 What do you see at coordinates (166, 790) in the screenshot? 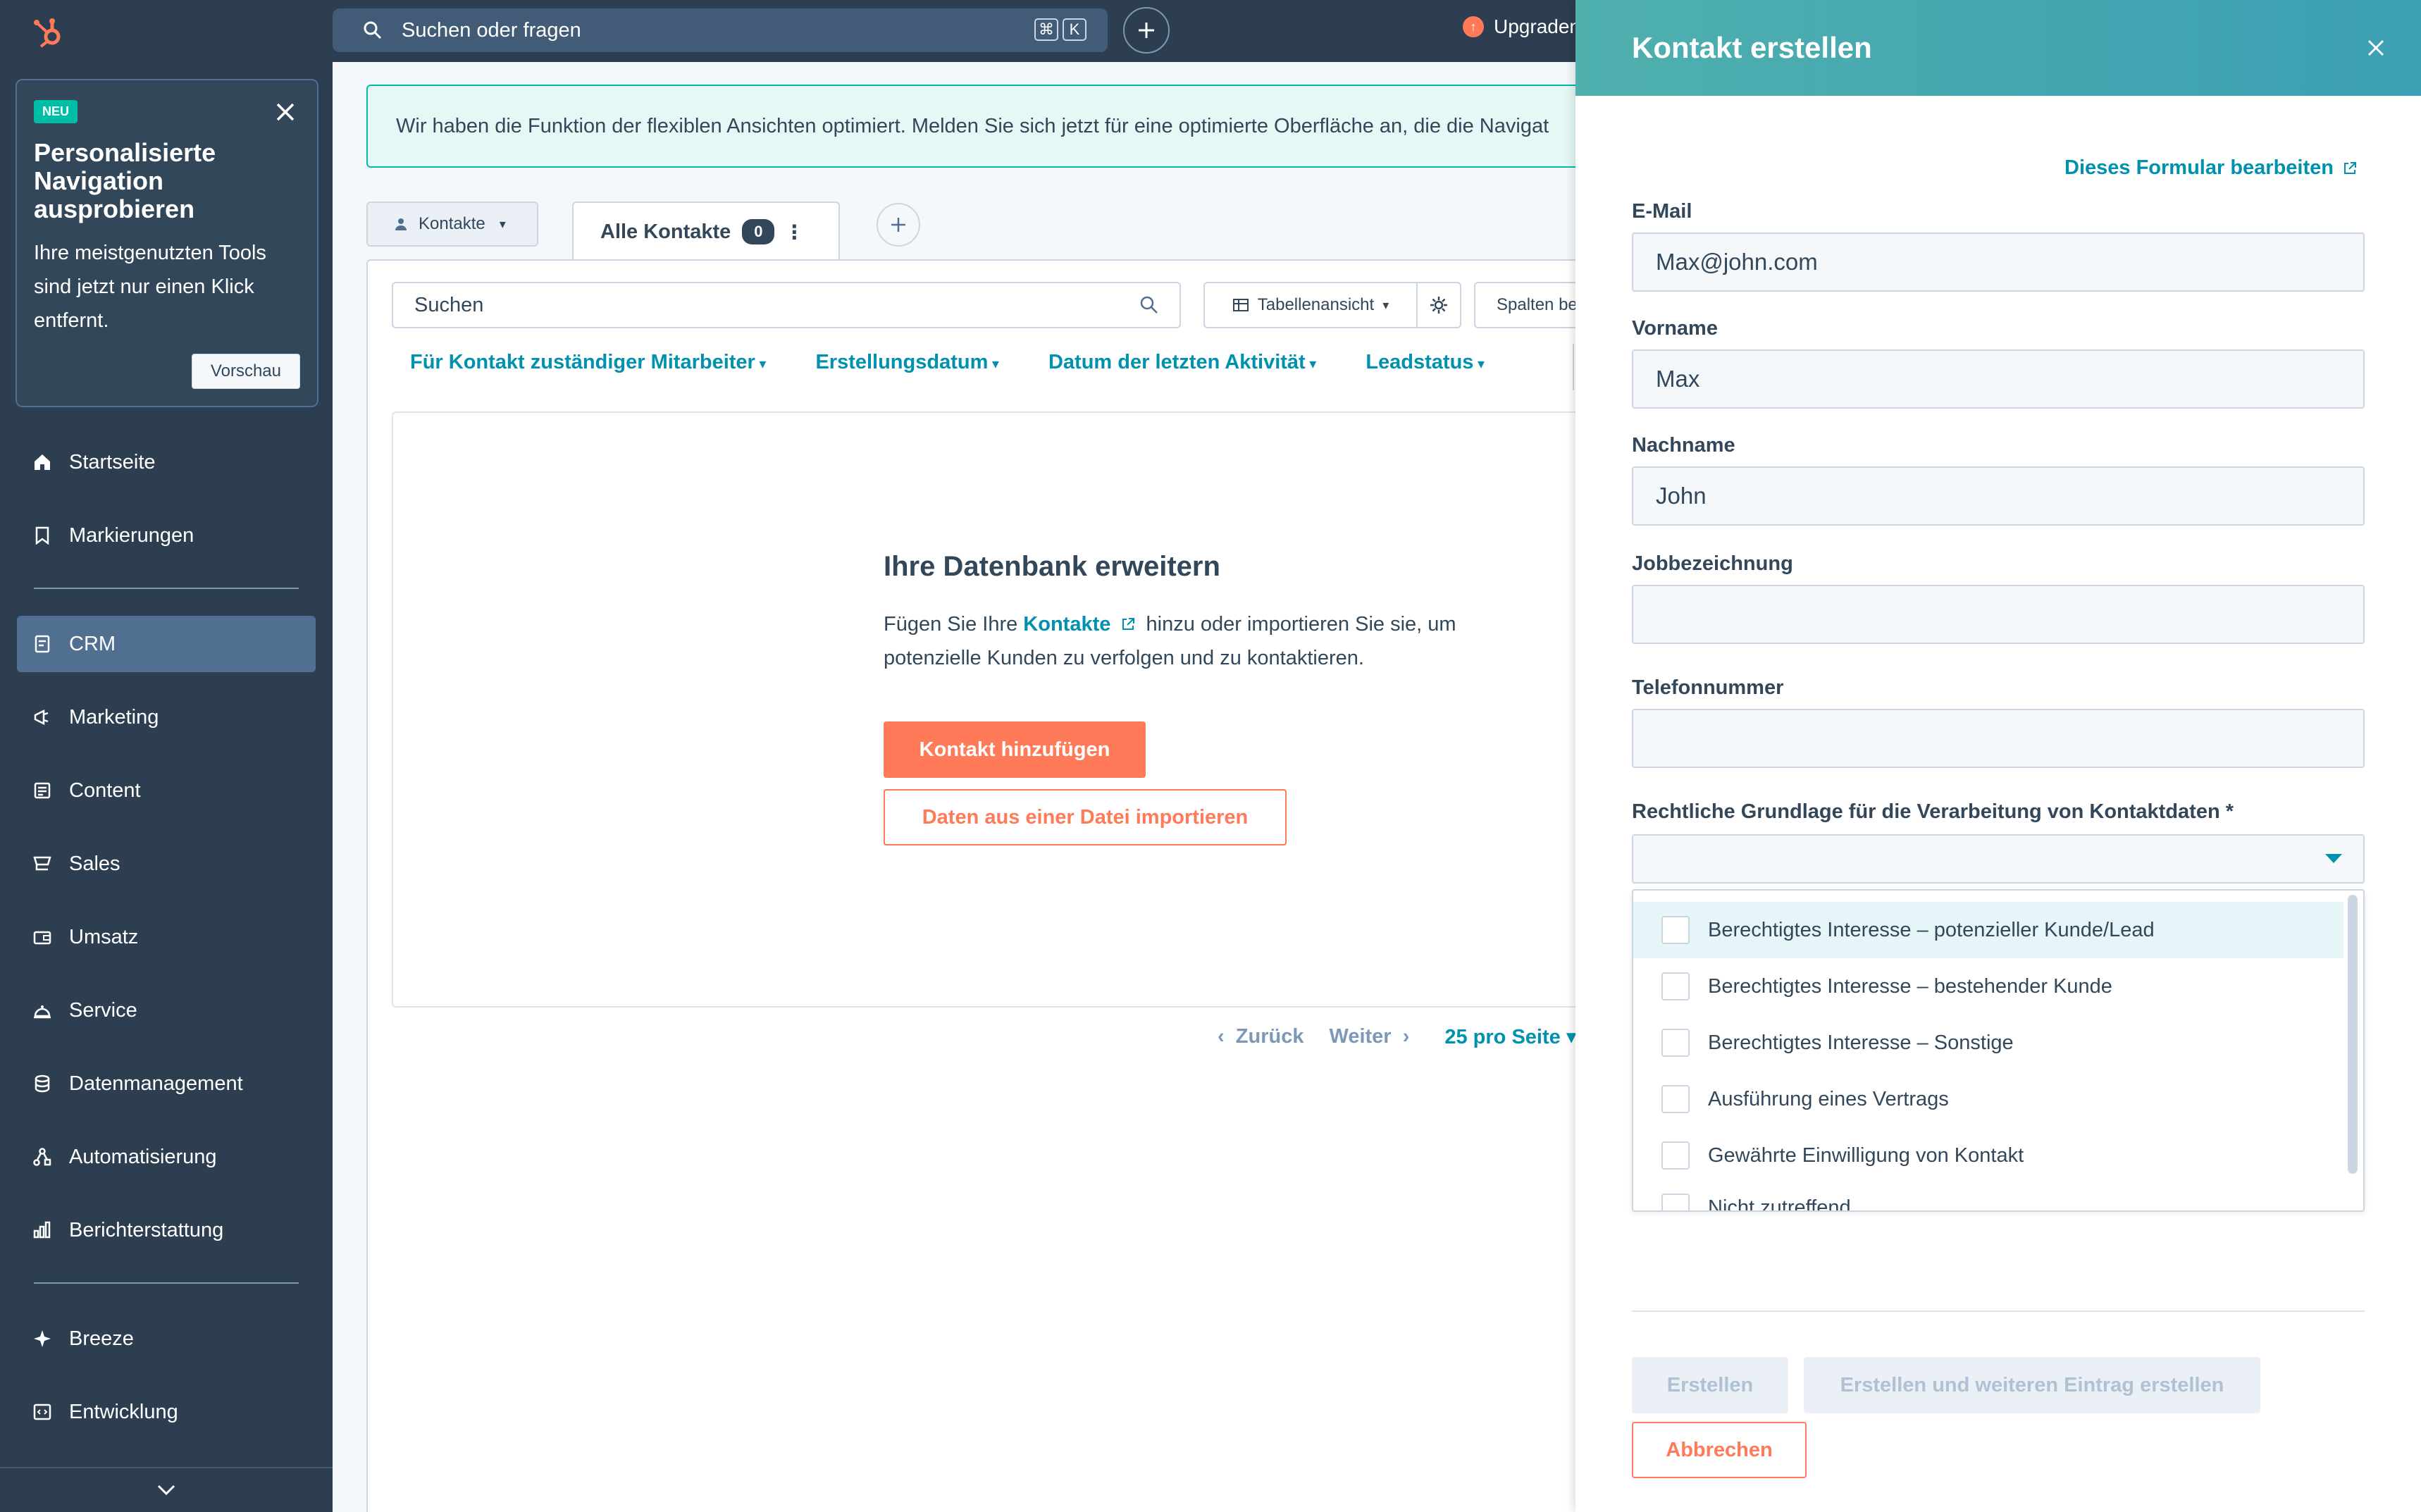
I see `sidebar-item-content: Content` at bounding box center [166, 790].